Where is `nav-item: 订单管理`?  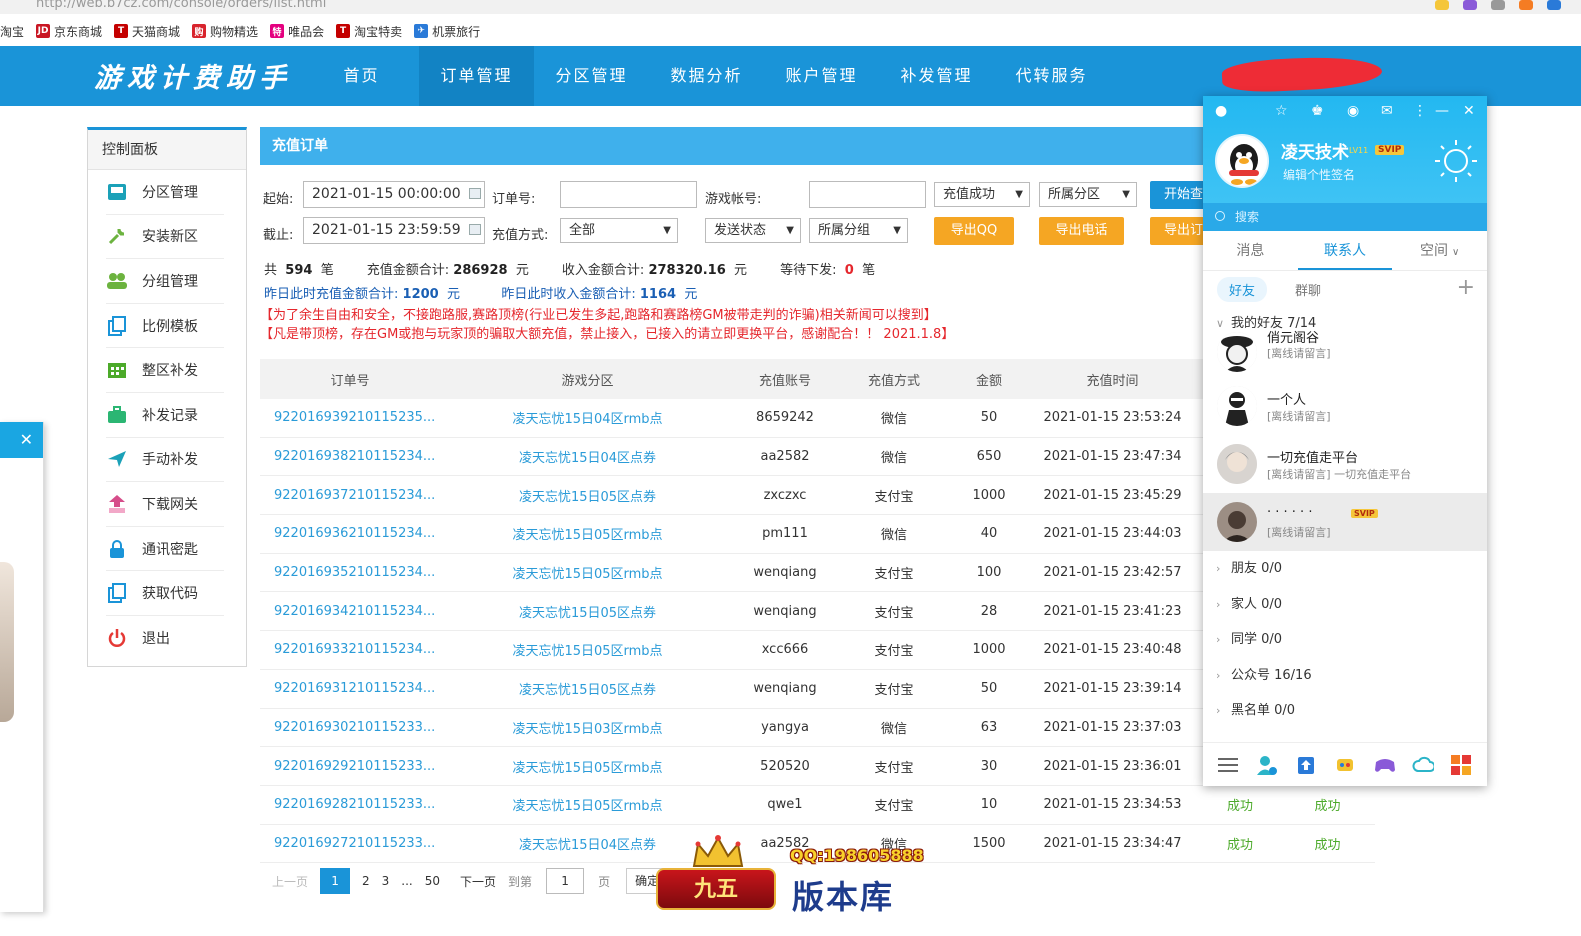
nav-item: 订单管理 is located at coordinates (476, 76).